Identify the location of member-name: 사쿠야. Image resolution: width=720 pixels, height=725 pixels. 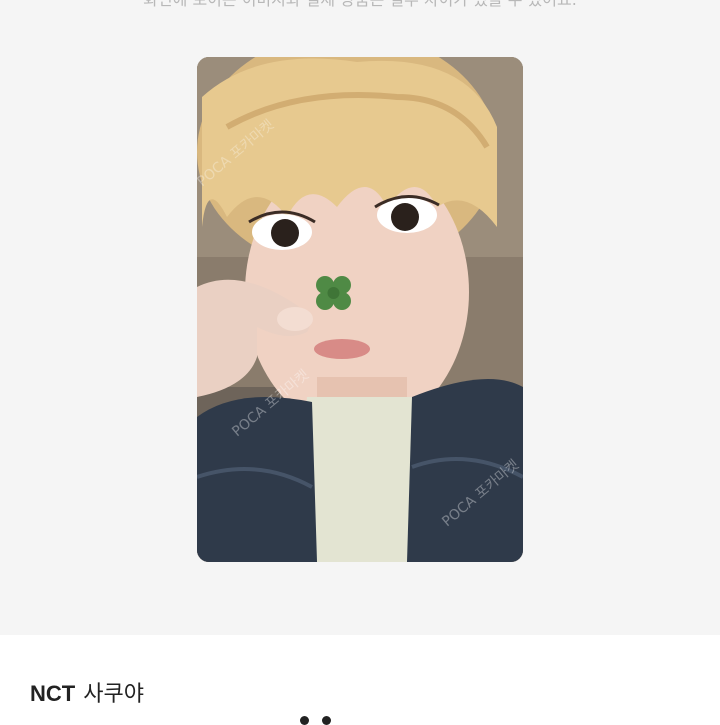
(113, 693).